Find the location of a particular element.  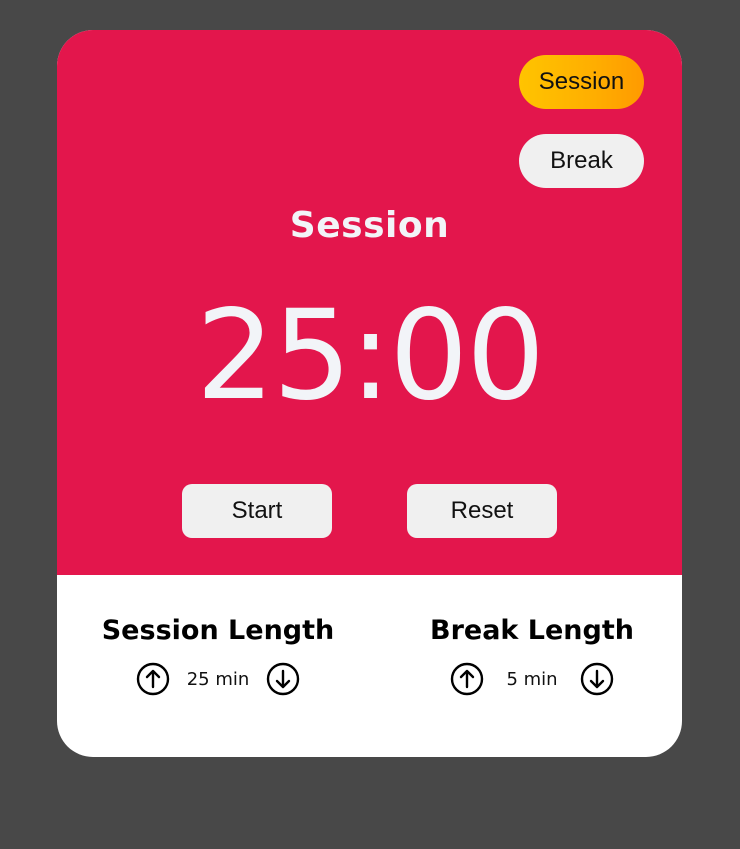

start-button: Start is located at coordinates (257, 511).